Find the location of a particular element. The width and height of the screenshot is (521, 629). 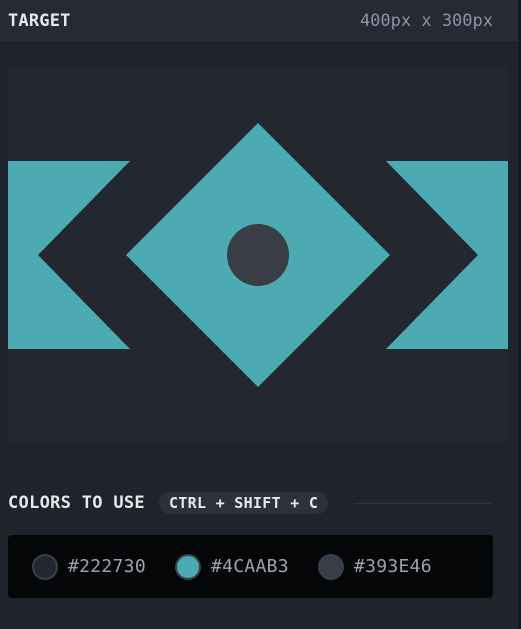

color-palette: #222730 #4CAAB3 #393E46 is located at coordinates (250, 566).